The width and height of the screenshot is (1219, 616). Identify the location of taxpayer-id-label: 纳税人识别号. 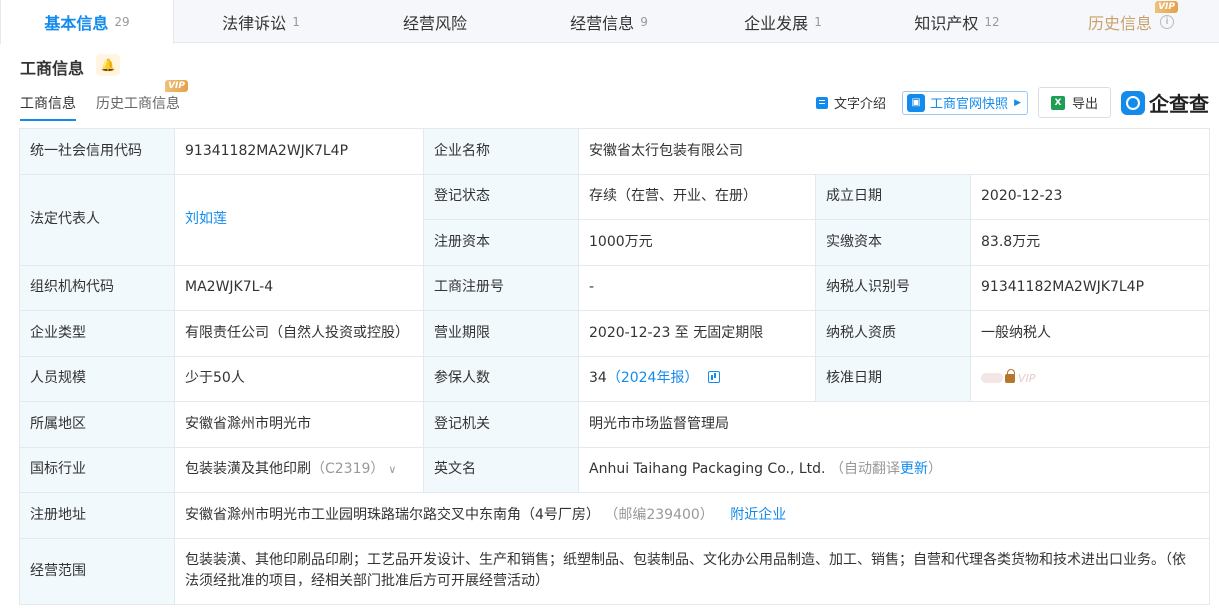
(893, 287).